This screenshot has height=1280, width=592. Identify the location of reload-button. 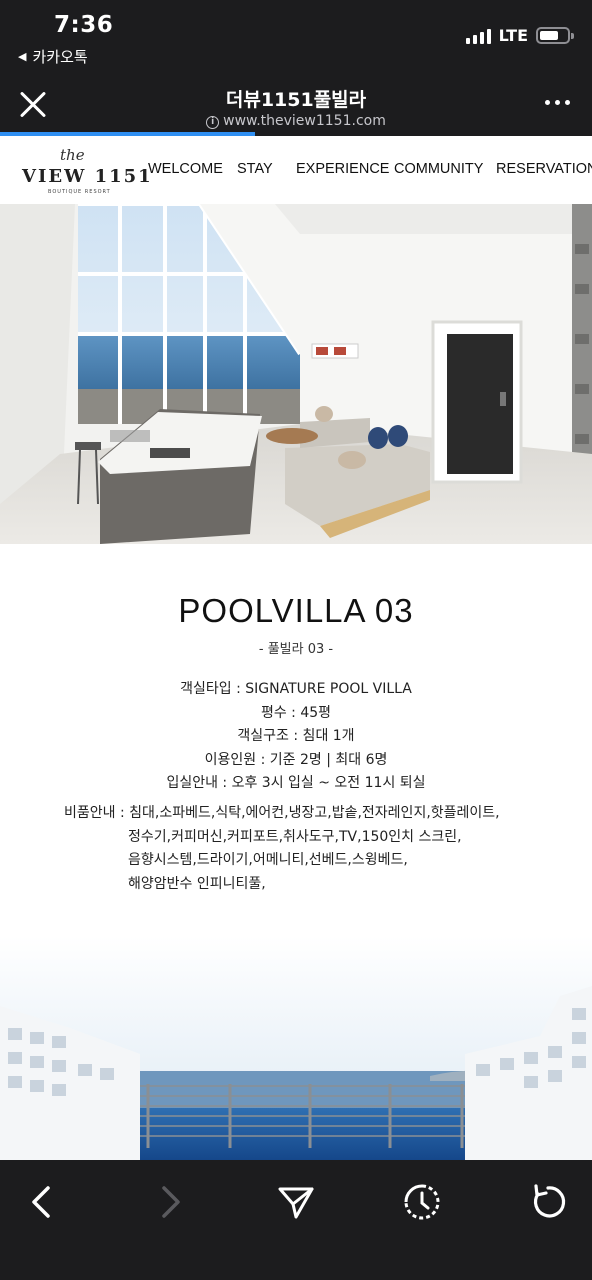
(548, 1202).